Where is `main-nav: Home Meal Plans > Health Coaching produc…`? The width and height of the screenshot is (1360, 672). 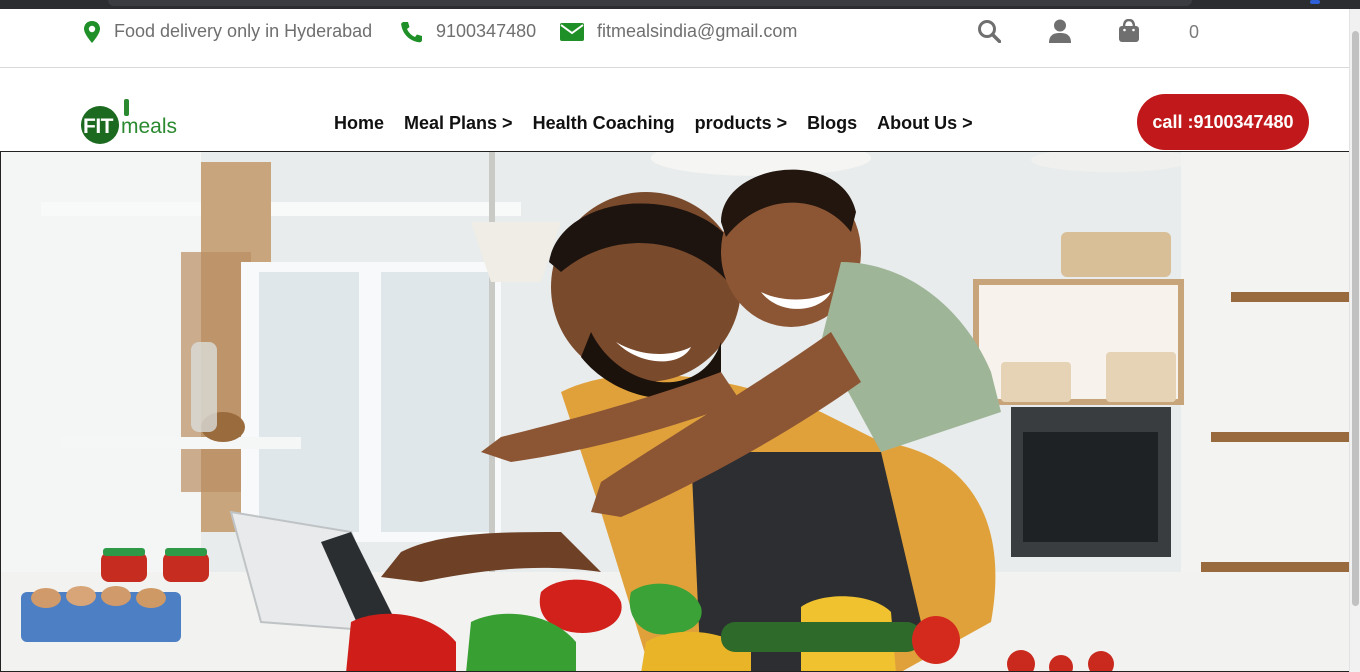
main-nav: Home Meal Plans > Health Coaching produc… is located at coordinates (663, 123).